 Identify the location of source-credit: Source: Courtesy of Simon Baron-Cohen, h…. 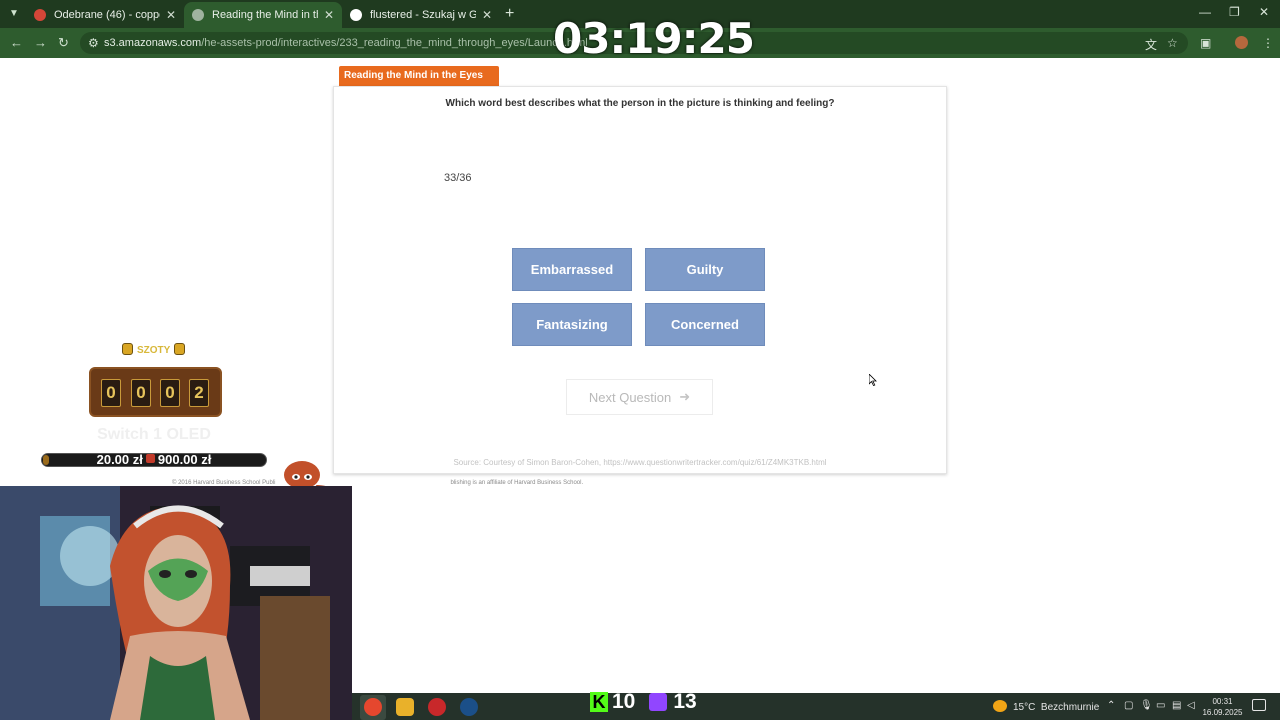
(640, 462).